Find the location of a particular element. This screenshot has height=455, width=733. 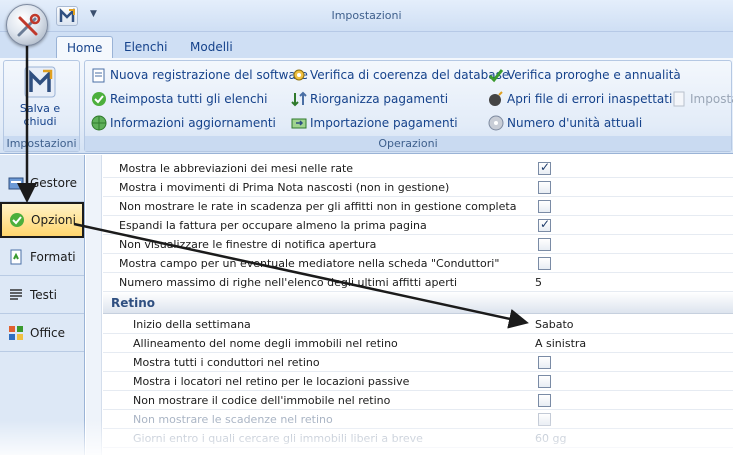

ribbon-tabs: Home Elenchi Modelli is located at coordinates (366, 45).